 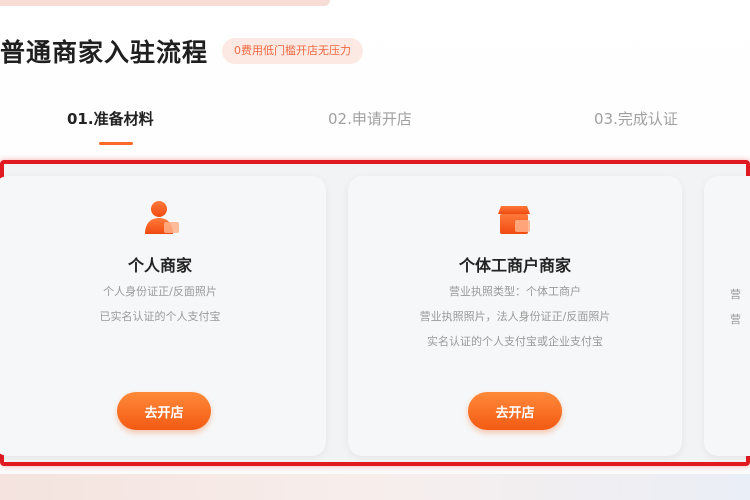 What do you see at coordinates (515, 411) in the screenshot?
I see `open-store-button-business: 去开店` at bounding box center [515, 411].